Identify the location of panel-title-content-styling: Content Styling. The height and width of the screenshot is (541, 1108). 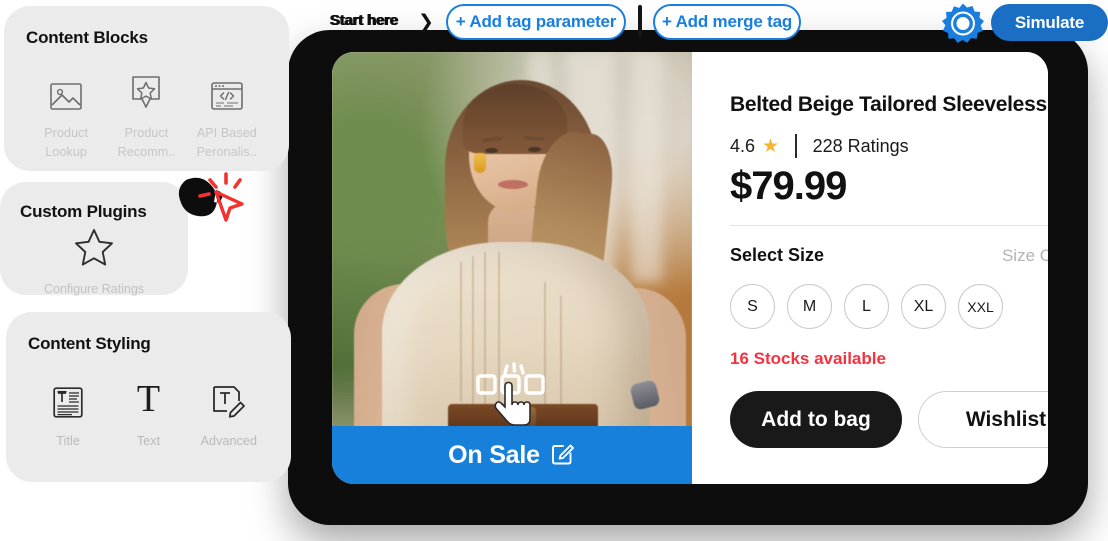
(89, 343).